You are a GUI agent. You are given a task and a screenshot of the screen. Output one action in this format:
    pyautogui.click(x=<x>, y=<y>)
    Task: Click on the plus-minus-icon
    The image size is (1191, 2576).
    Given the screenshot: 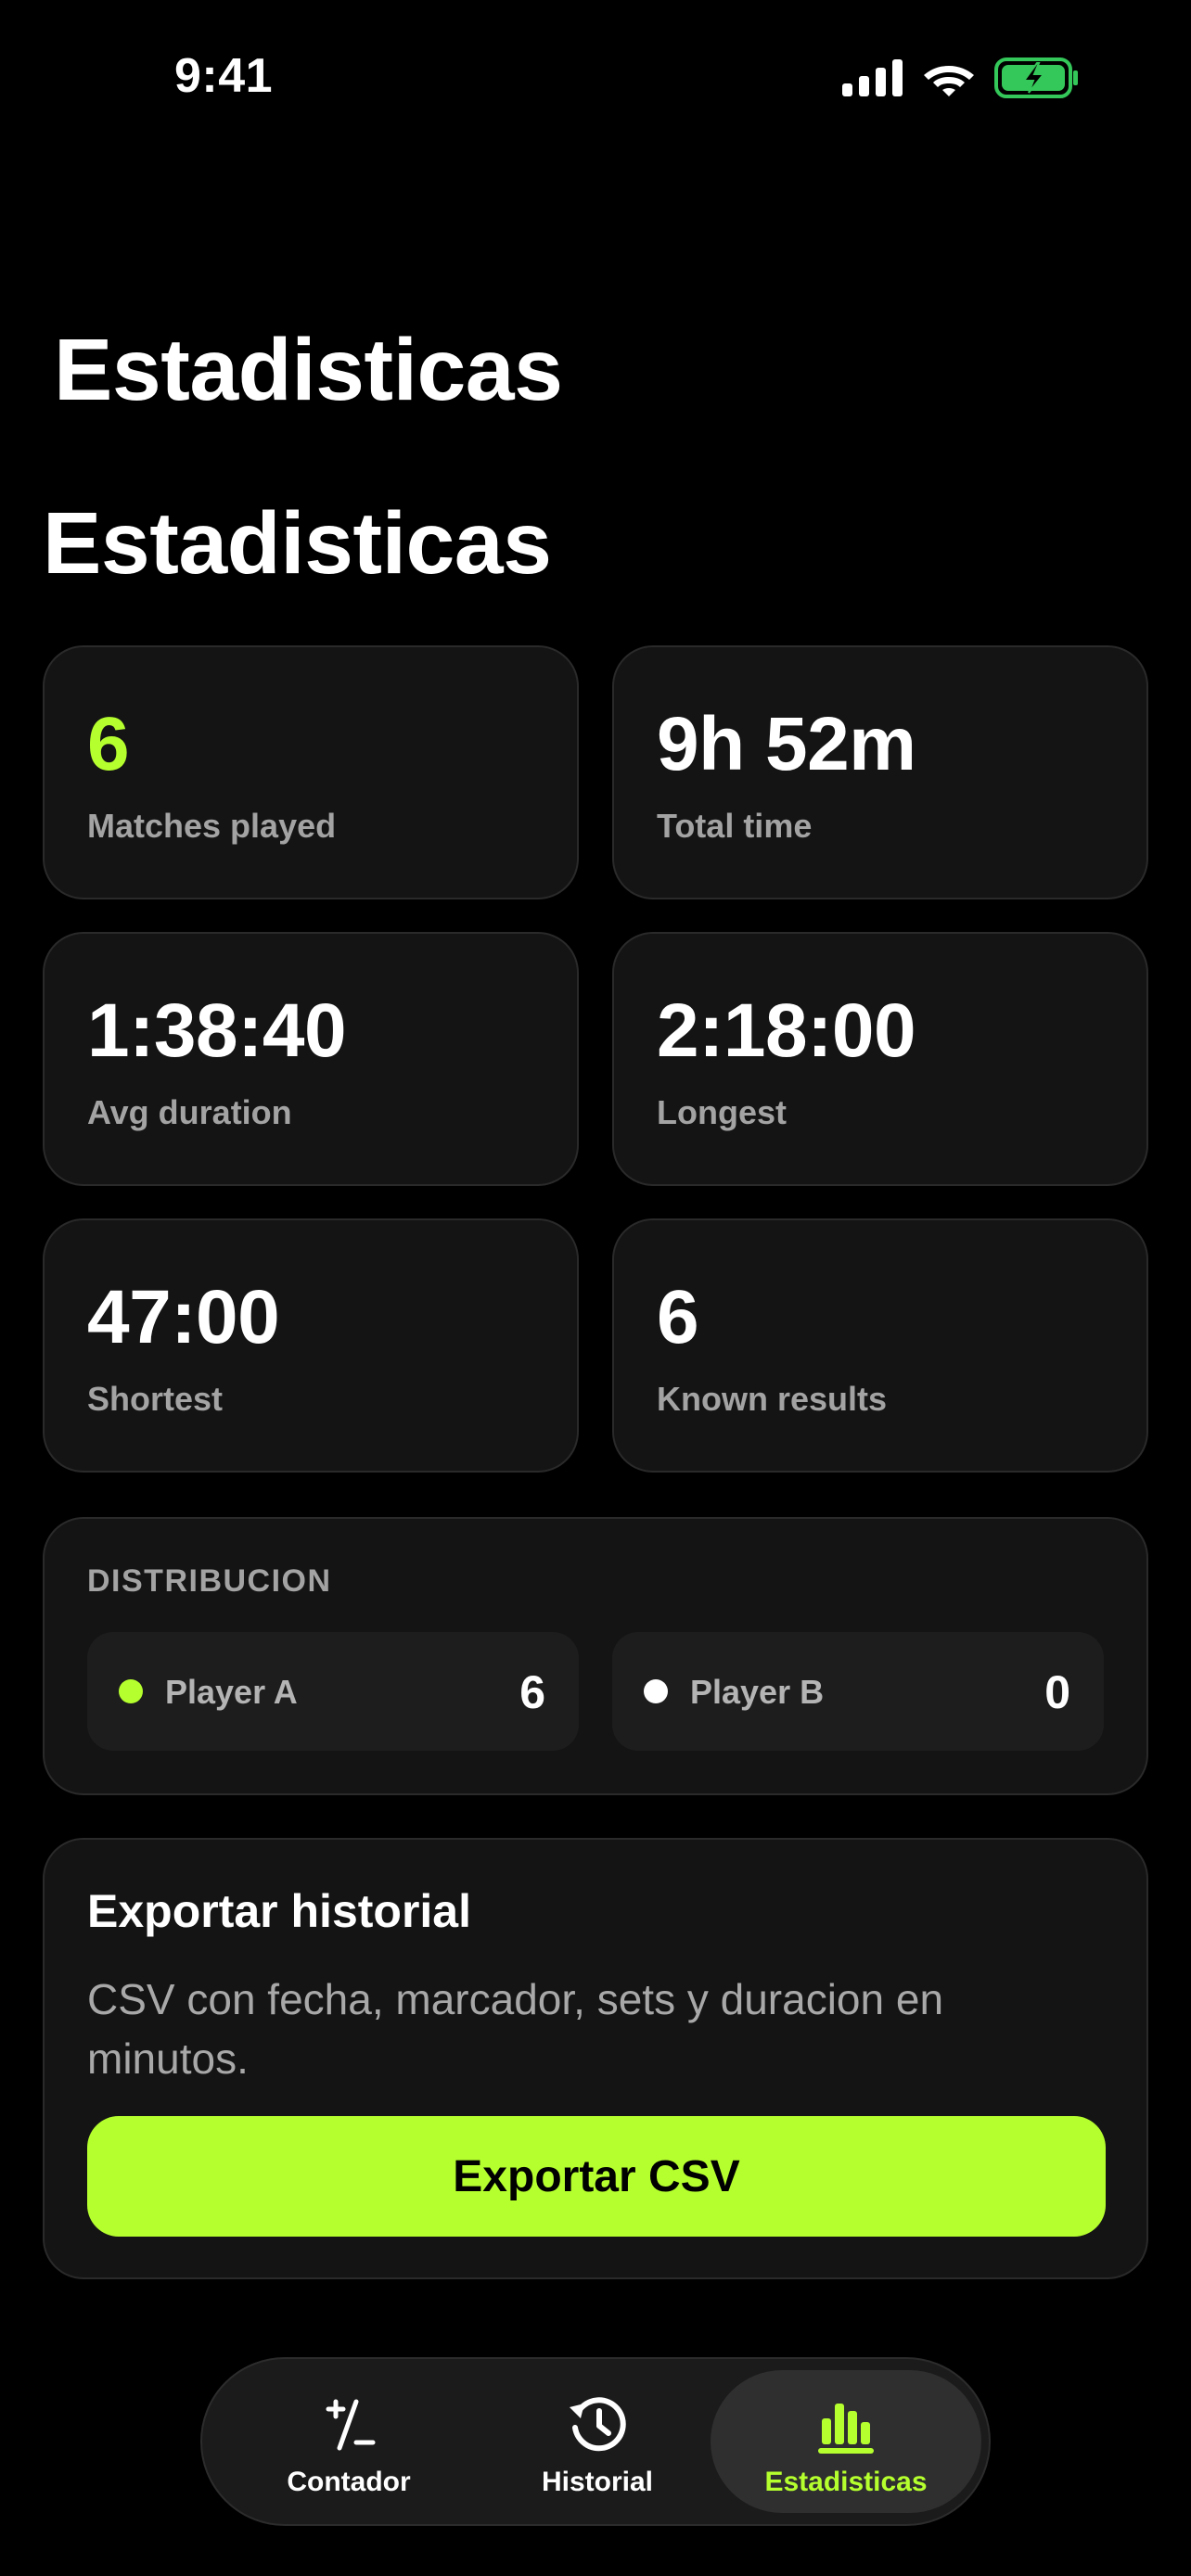 What is the action you would take?
    pyautogui.click(x=351, y=2425)
    